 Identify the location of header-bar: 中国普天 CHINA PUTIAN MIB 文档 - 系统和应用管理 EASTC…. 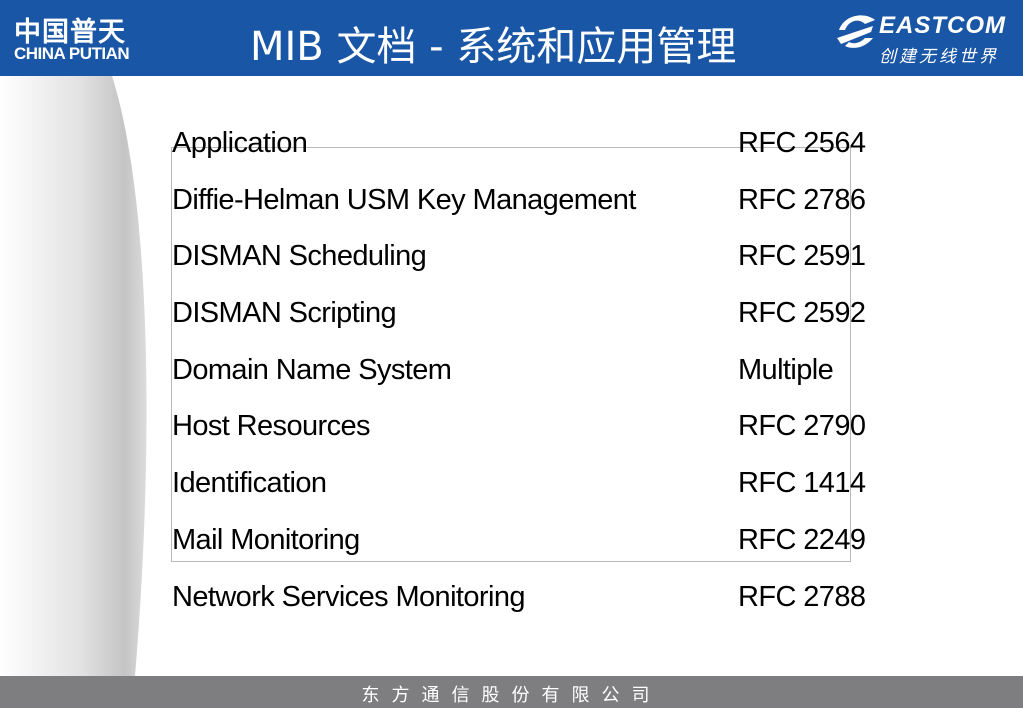
(511, 38).